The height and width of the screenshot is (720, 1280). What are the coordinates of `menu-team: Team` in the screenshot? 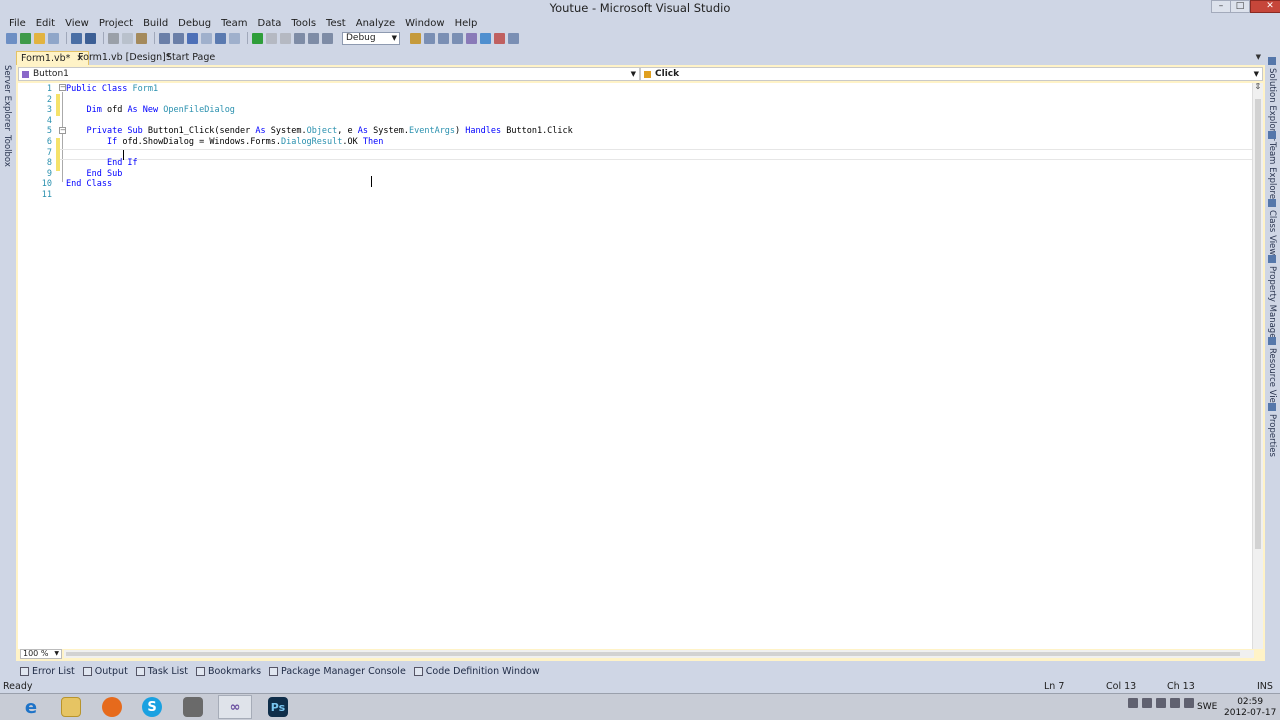 It's located at (234, 23).